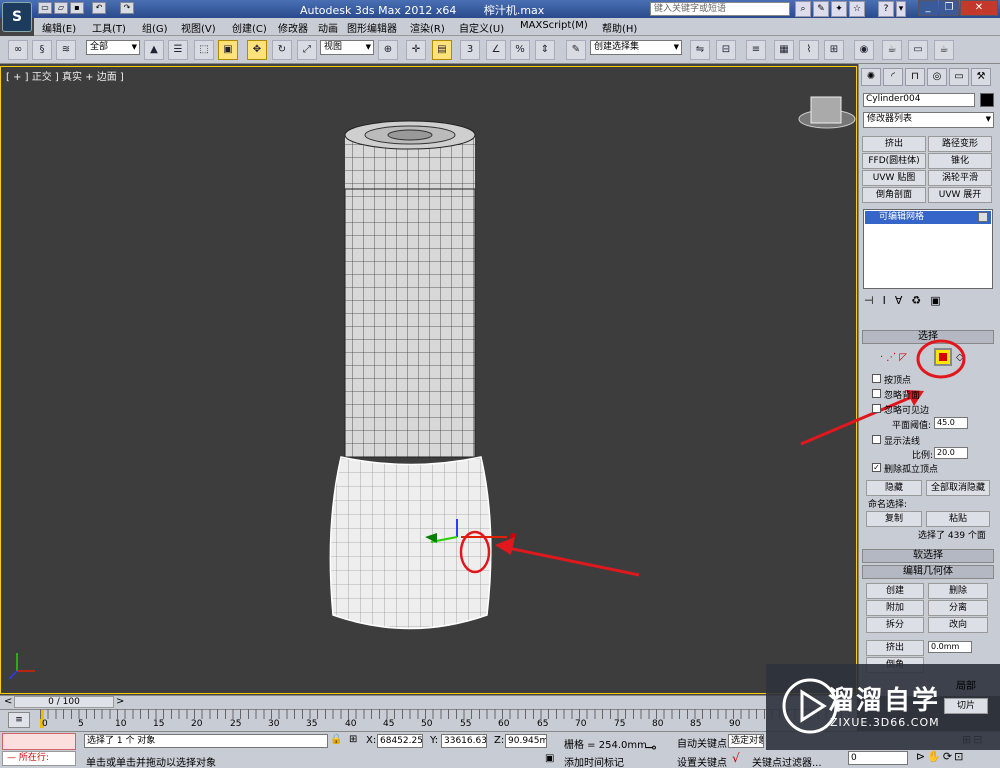 This screenshot has width=1000, height=768. I want to click on redo-icon: ↷, so click(127, 8).